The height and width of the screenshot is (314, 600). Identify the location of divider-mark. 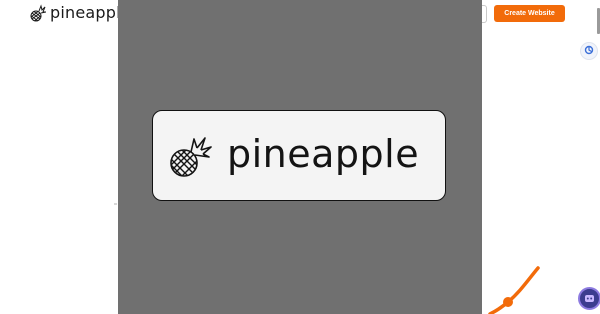
(115, 204).